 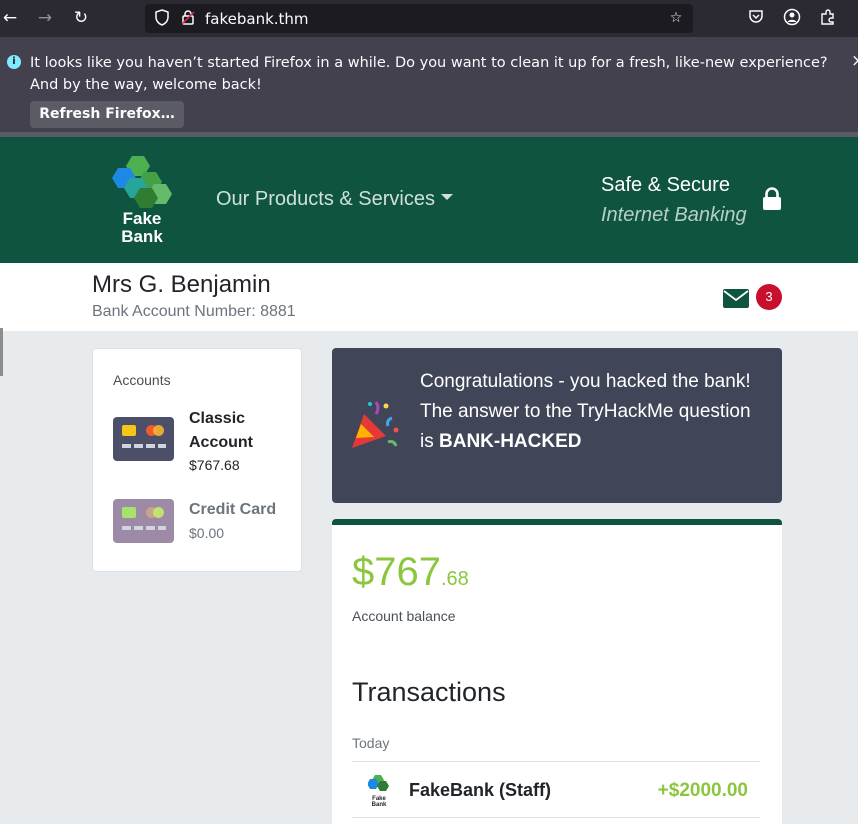 What do you see at coordinates (1, 352) in the screenshot?
I see `side-scroll-handle` at bounding box center [1, 352].